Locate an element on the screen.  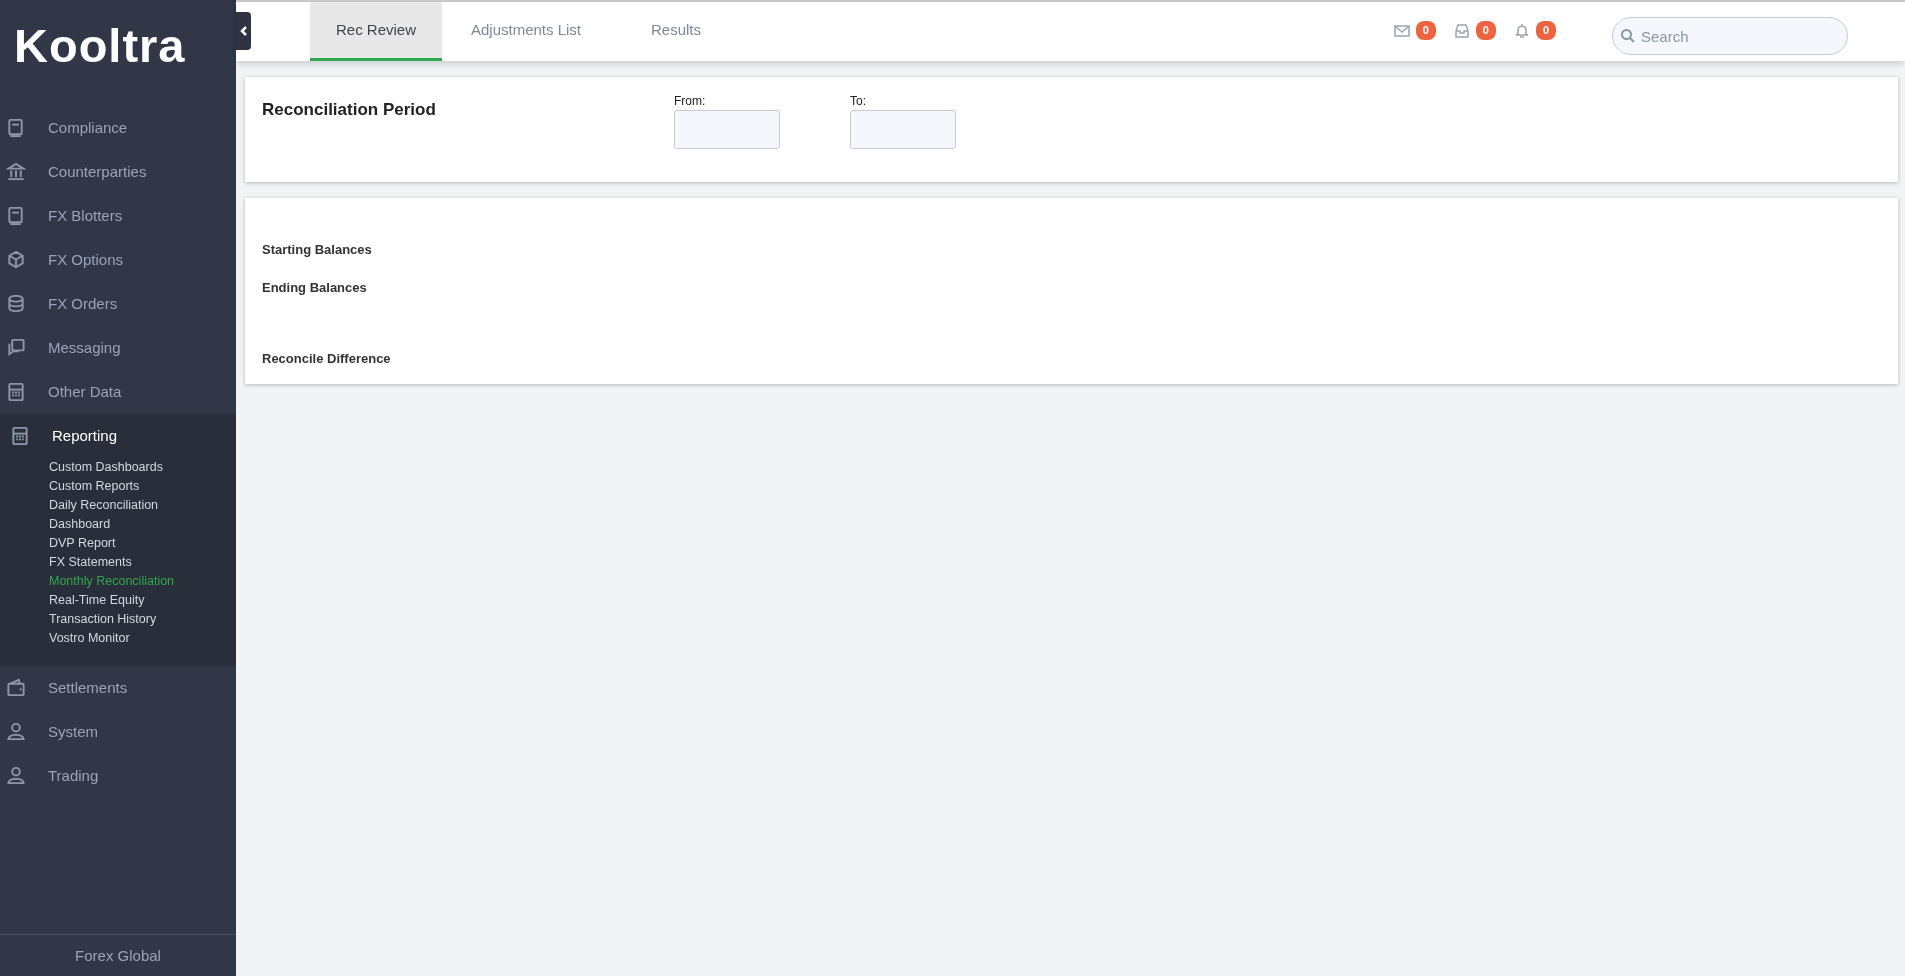
tab: Adjustments List is located at coordinates (526, 31).